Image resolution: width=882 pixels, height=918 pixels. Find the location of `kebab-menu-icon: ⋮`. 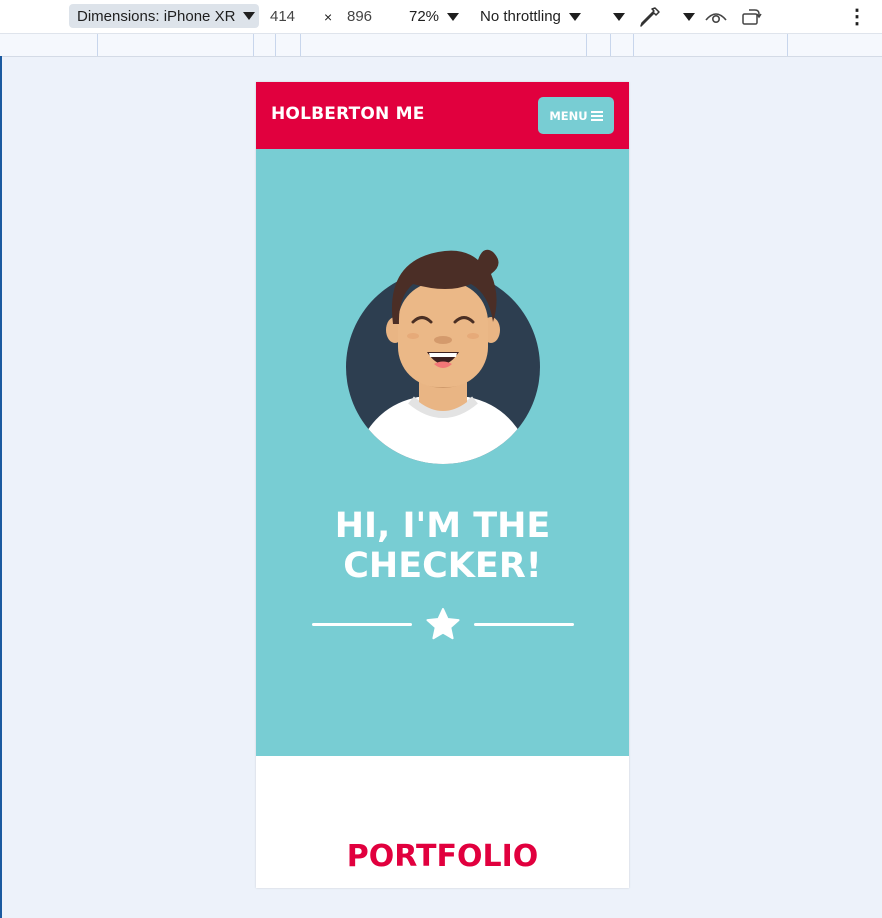

kebab-menu-icon: ⋮ is located at coordinates (857, 16).